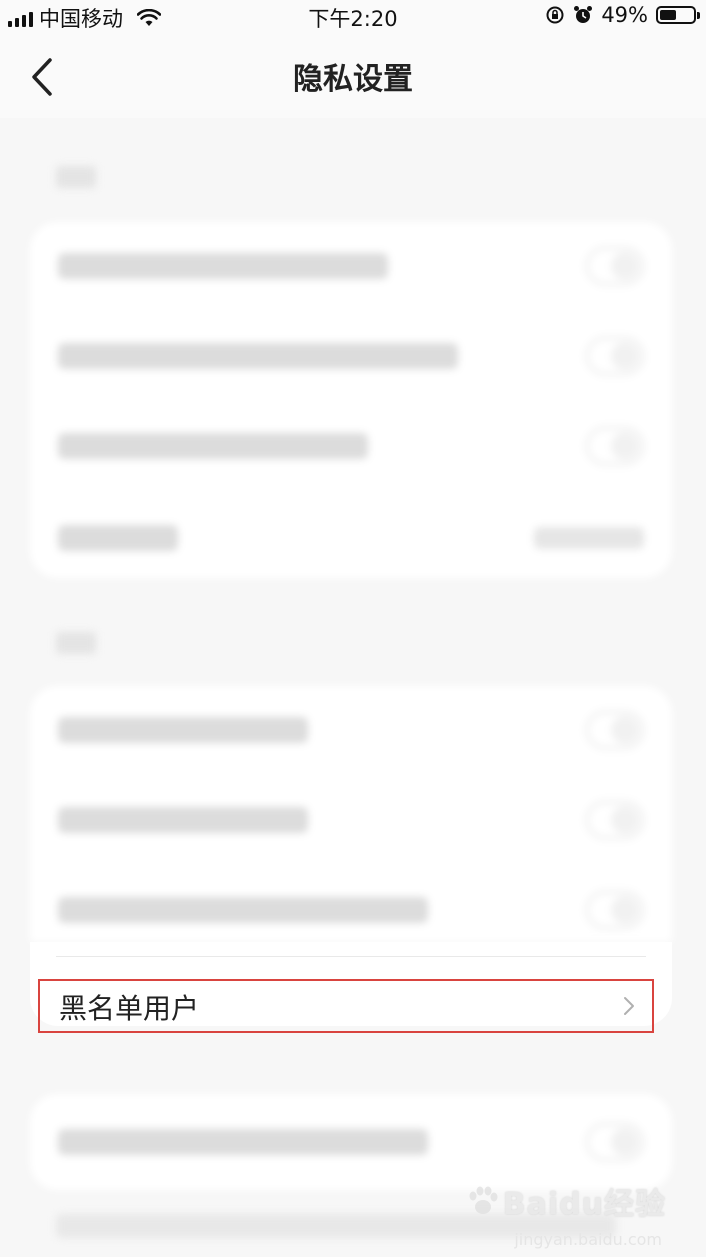 The height and width of the screenshot is (1257, 706). I want to click on blacklist-users-label: 黑名单用户, so click(129, 1008).